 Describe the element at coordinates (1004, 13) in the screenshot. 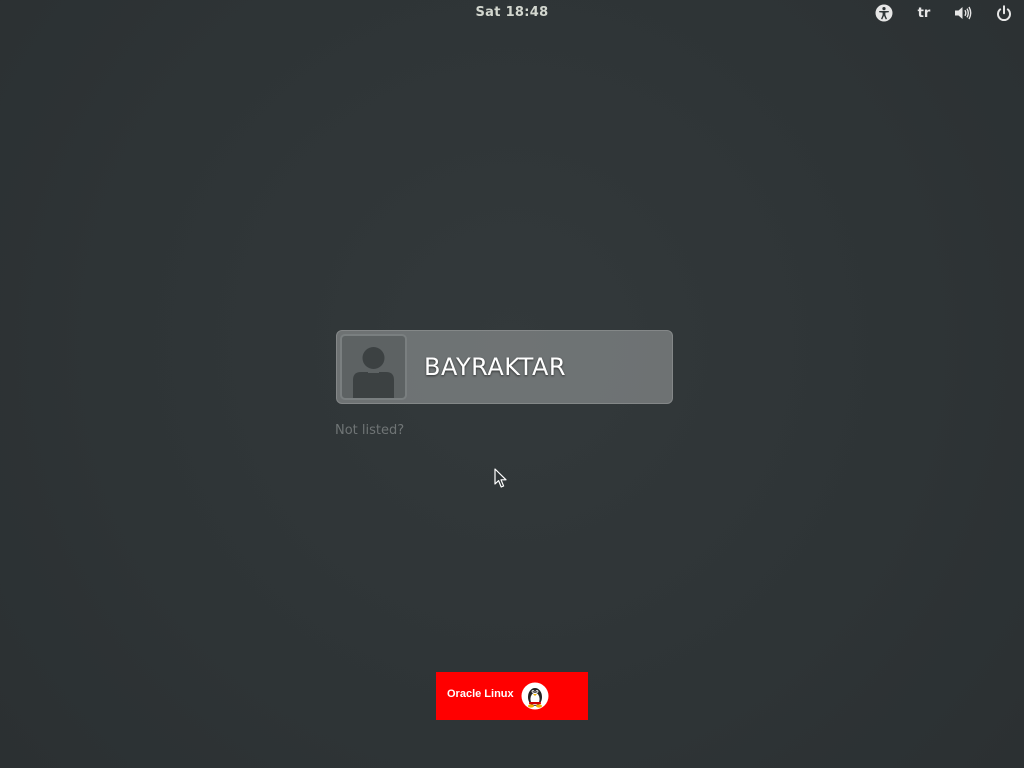

I see `power-icon` at that location.